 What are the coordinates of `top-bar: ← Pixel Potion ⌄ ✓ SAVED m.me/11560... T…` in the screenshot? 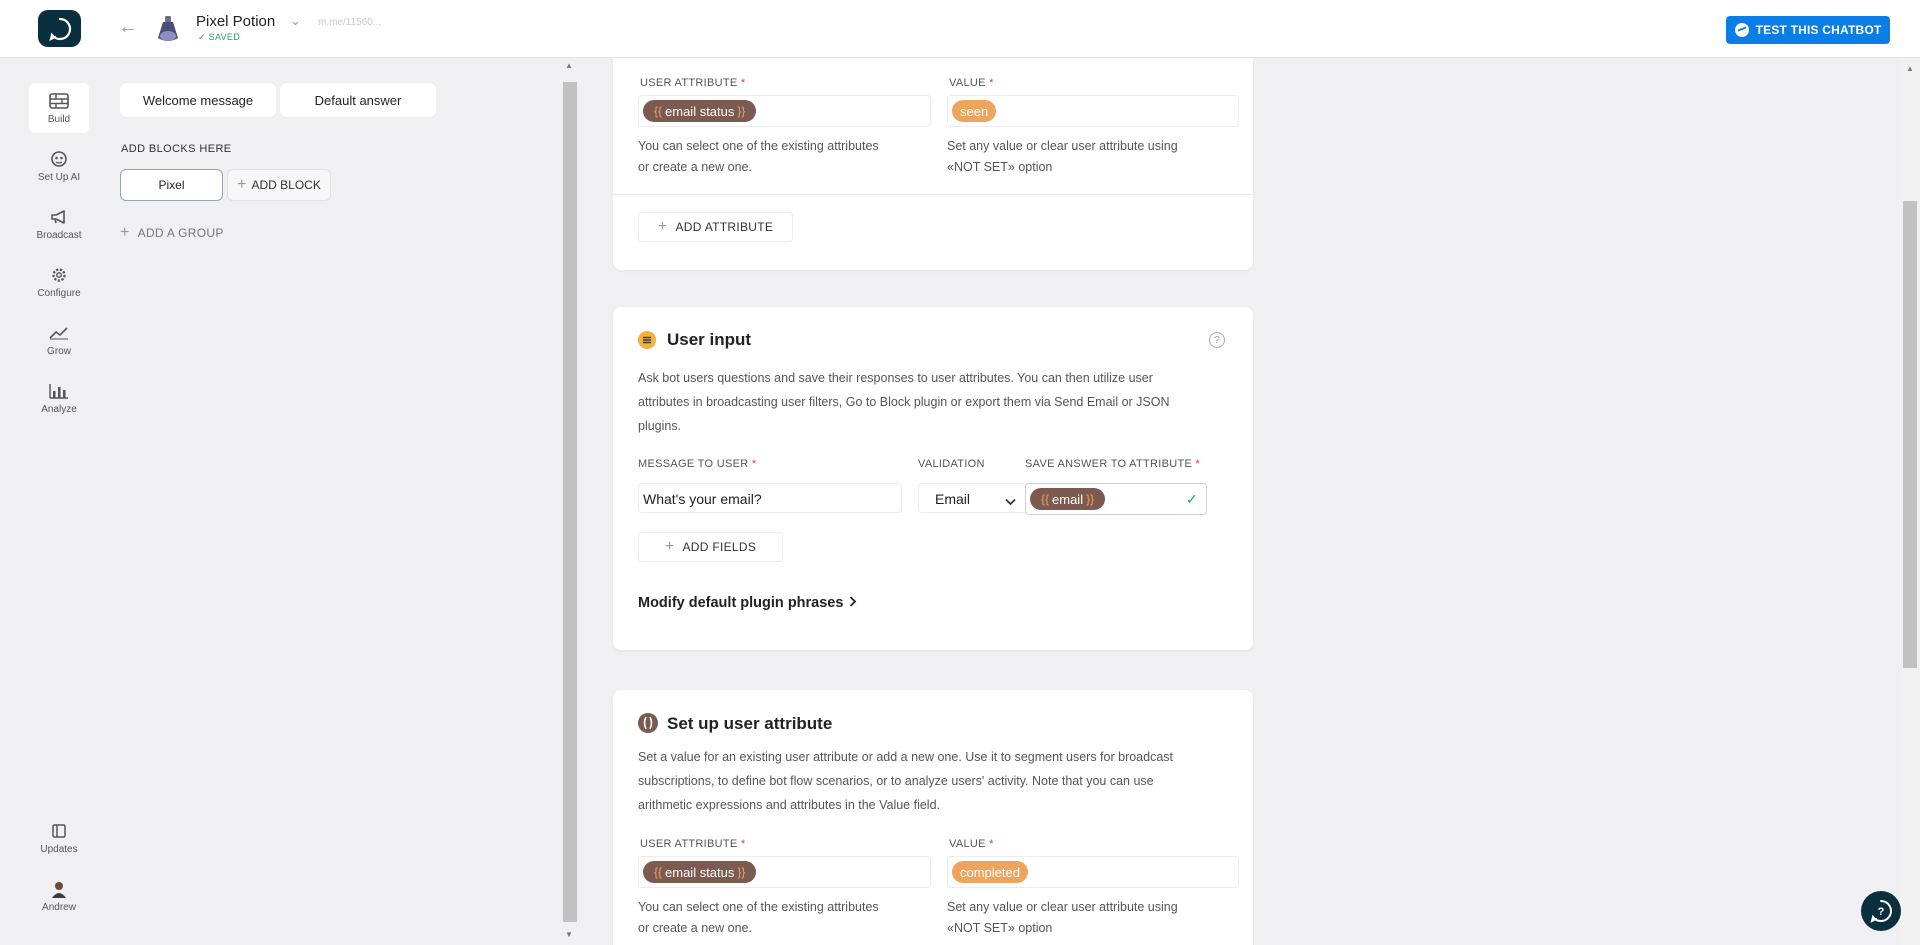 It's located at (960, 29).